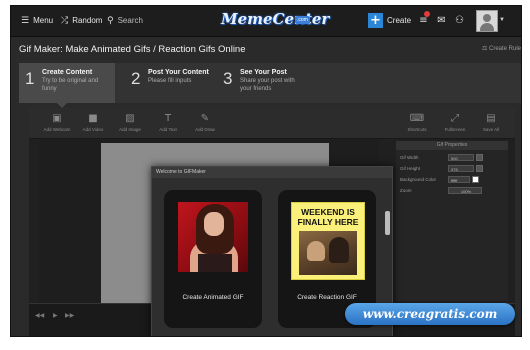  Describe the element at coordinates (459, 179) in the screenshot. I see `background-color-input: ffffff` at that location.